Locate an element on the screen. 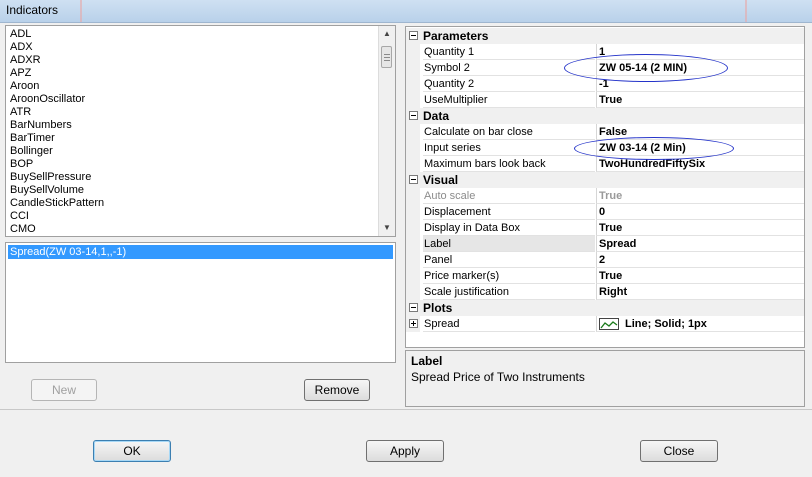 Image resolution: width=812 pixels, height=477 pixels. property-row-panel: Panel 2 is located at coordinates (605, 260).